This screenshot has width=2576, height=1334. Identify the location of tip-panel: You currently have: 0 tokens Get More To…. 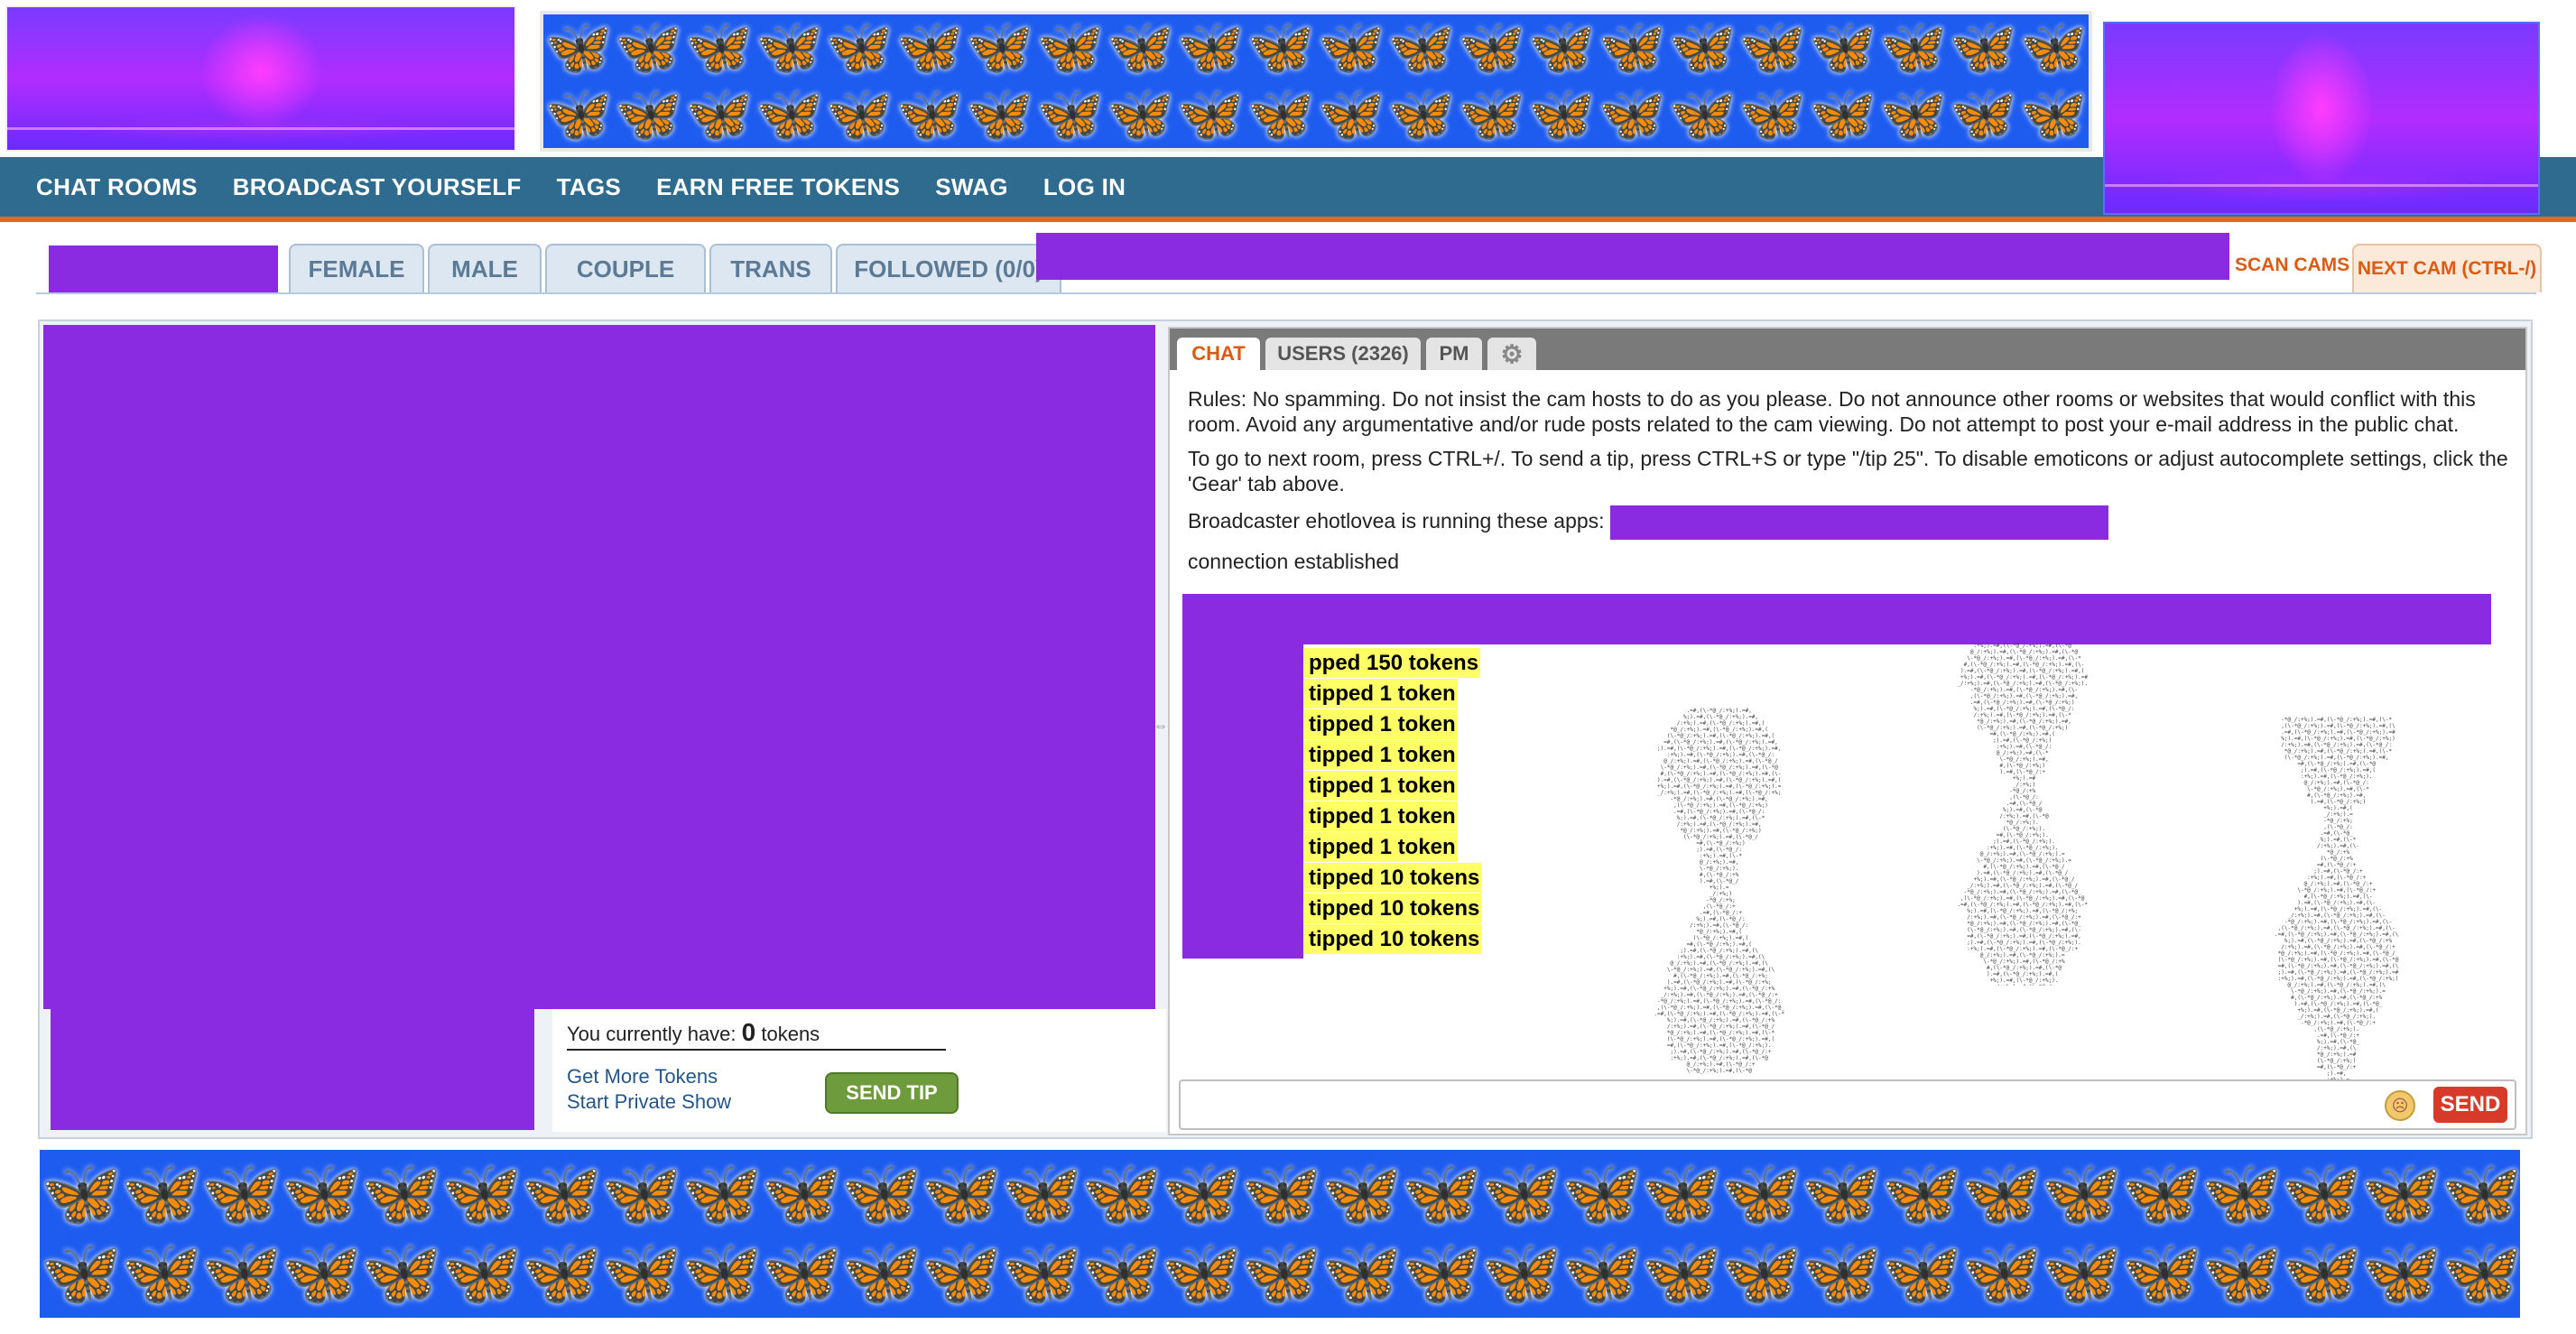
(859, 1070).